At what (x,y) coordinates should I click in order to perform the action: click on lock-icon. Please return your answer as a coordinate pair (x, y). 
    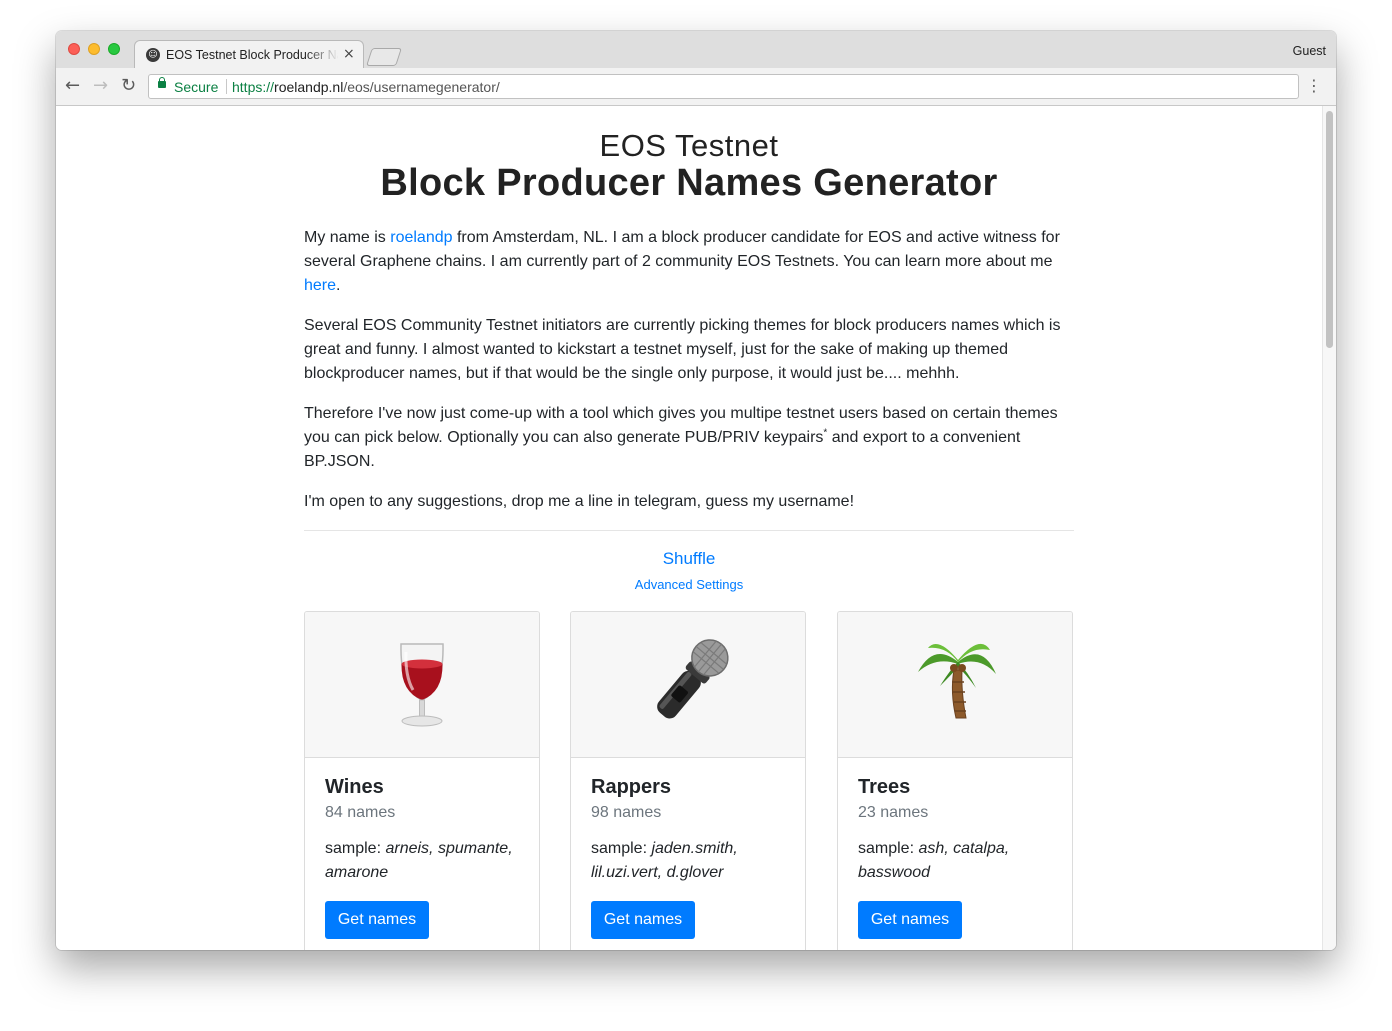
    Looking at the image, I should click on (162, 82).